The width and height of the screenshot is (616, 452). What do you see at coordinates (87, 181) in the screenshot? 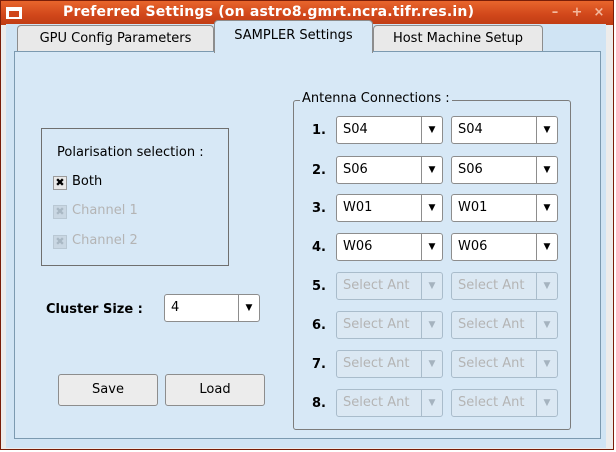
I see `both-label: Both` at bounding box center [87, 181].